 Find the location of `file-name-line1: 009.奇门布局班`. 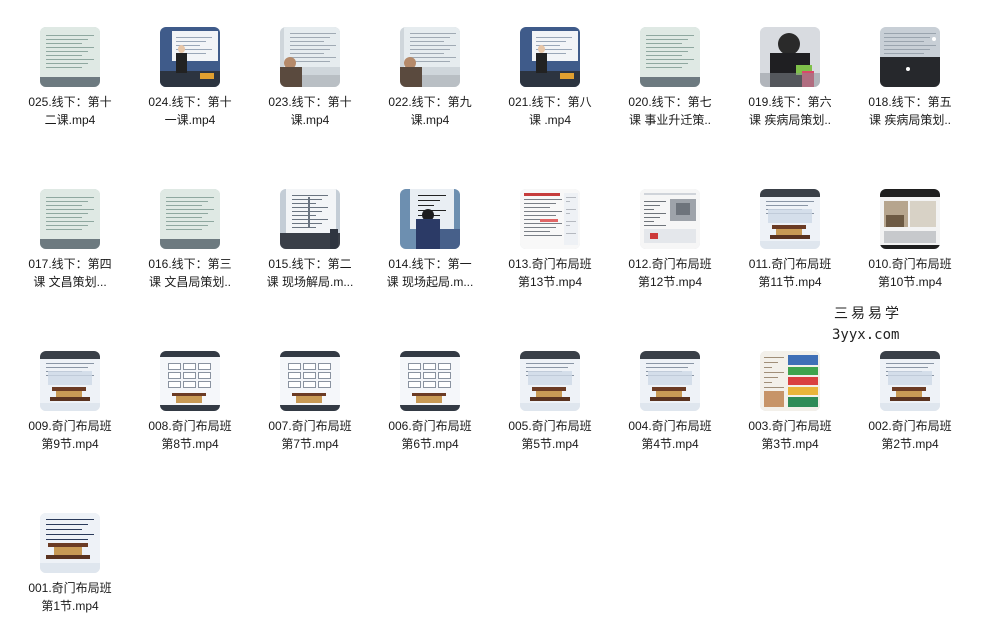

file-name-line1: 009.奇门布局班 is located at coordinates (70, 426).